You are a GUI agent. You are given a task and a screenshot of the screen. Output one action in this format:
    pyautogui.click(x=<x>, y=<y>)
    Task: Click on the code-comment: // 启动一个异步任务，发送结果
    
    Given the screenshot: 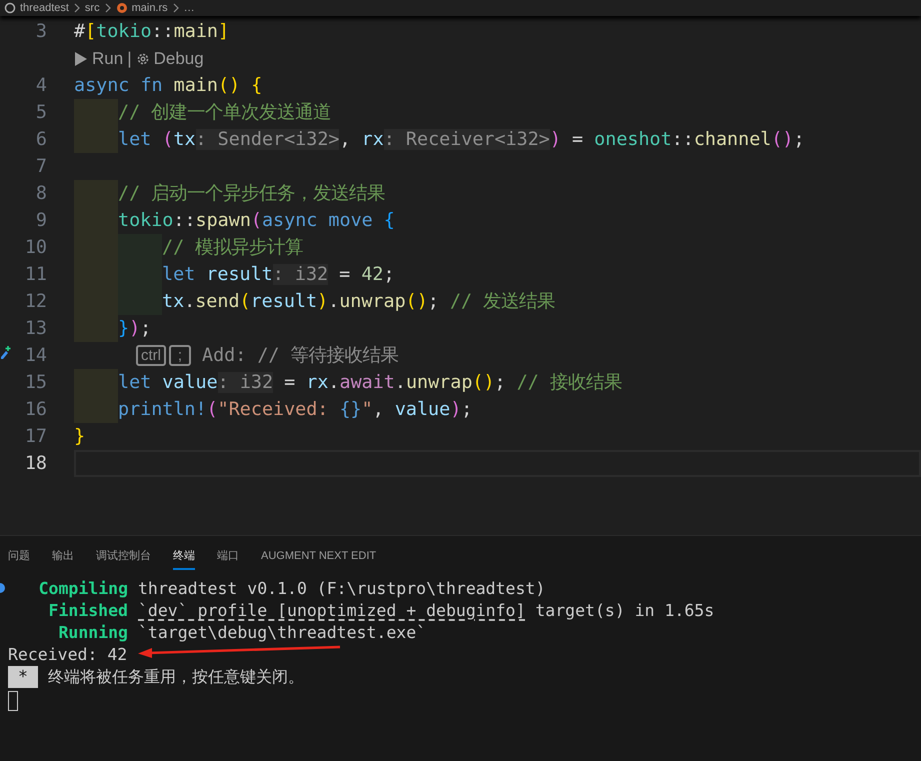 What is the action you would take?
    pyautogui.click(x=252, y=193)
    